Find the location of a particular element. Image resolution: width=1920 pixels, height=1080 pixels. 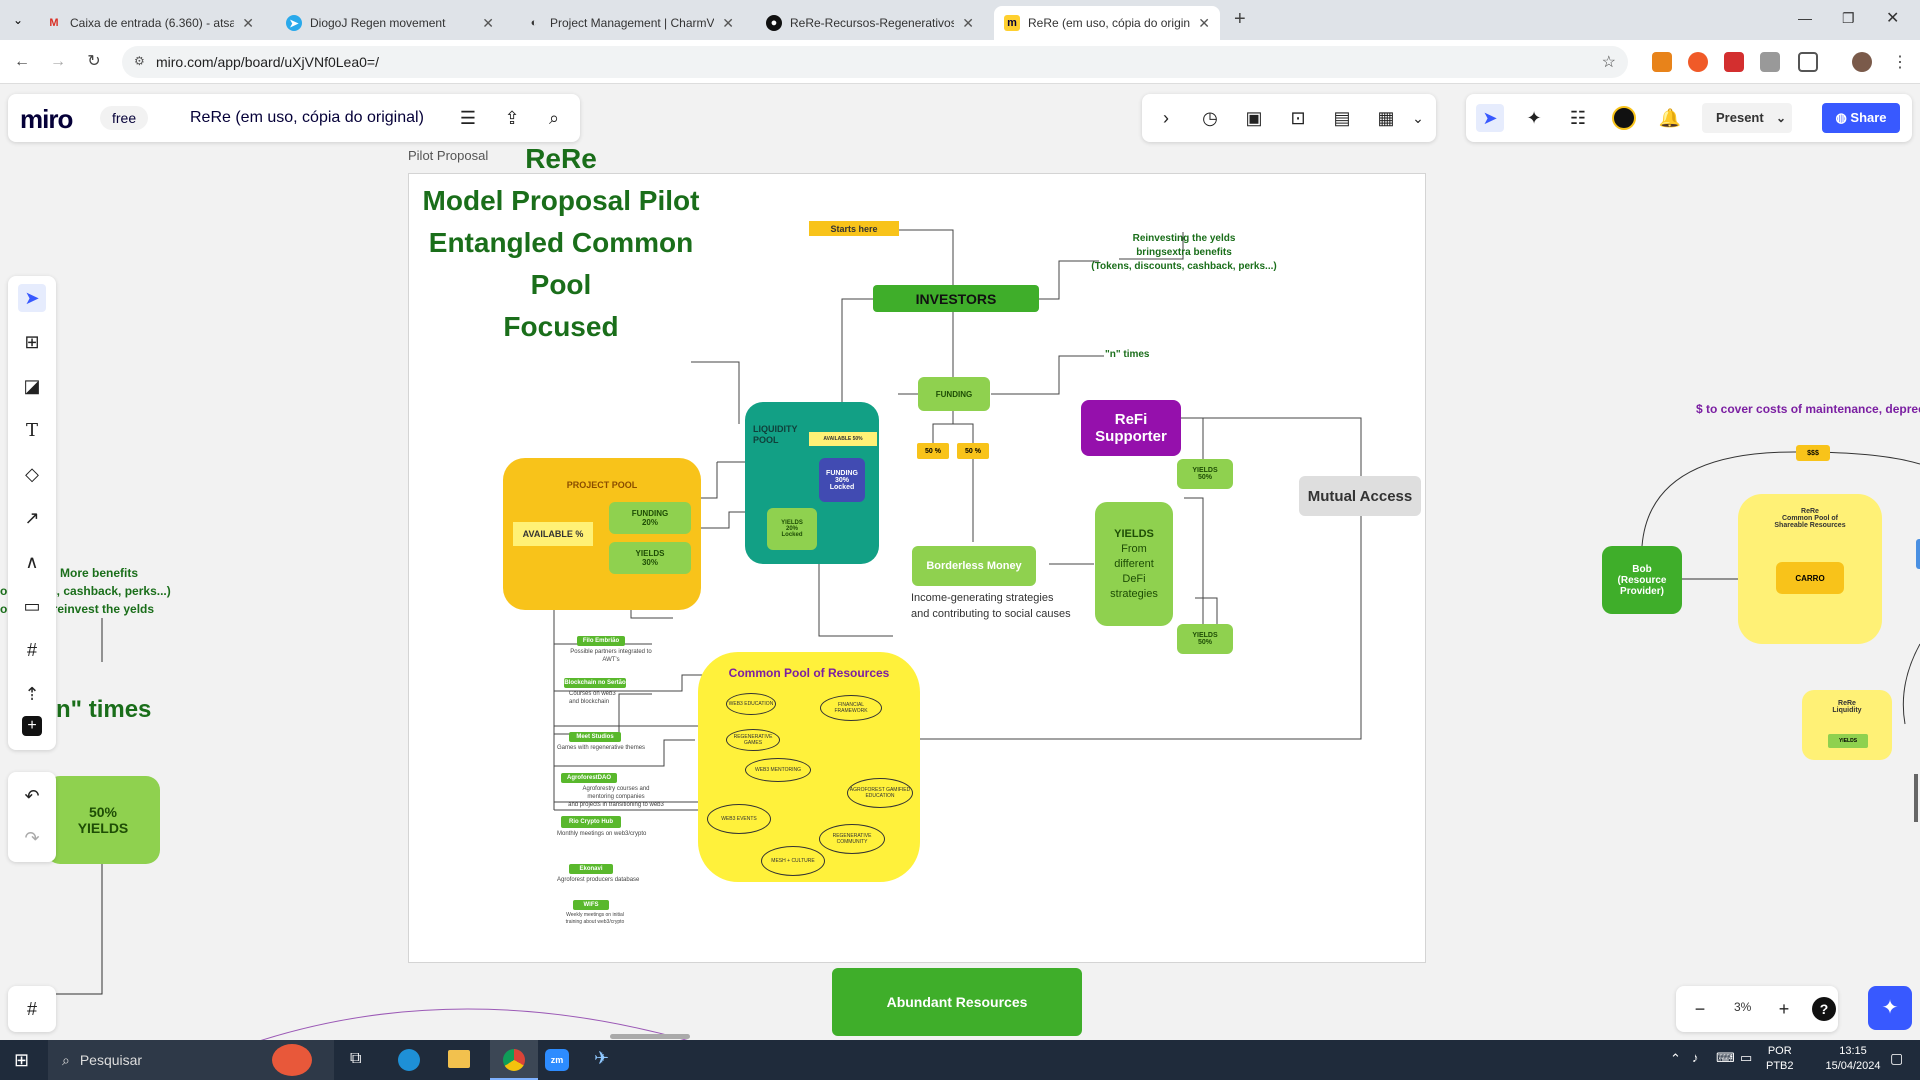

investors-node: INVESTORS is located at coordinates (956, 298).